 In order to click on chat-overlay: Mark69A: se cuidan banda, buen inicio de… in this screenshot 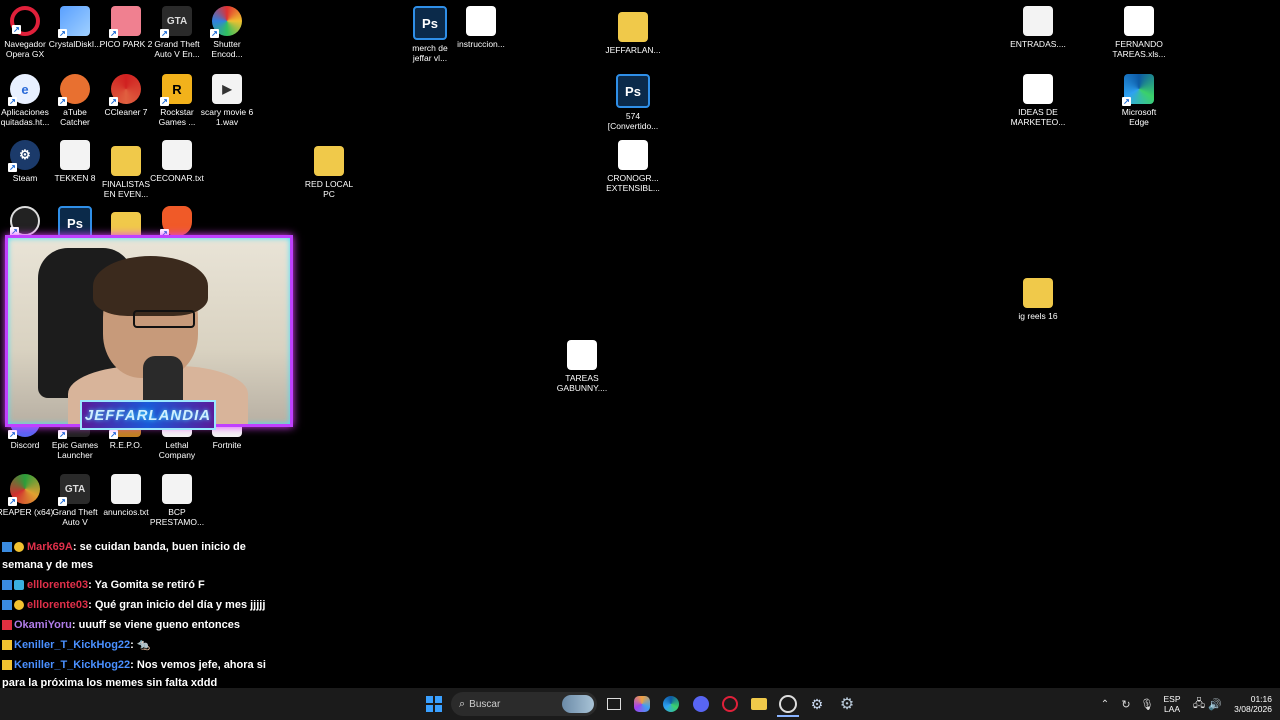, I will do `click(138, 616)`.